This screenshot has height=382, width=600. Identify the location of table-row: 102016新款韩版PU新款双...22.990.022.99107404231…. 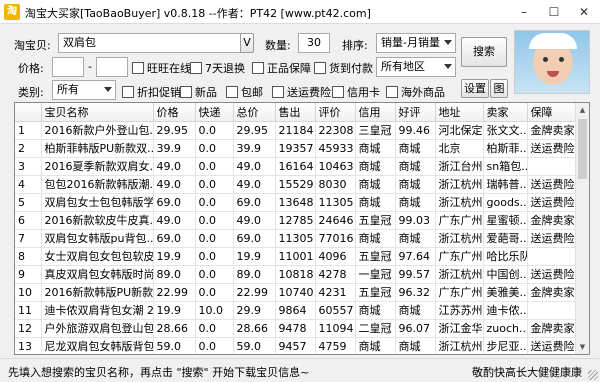
(296, 292).